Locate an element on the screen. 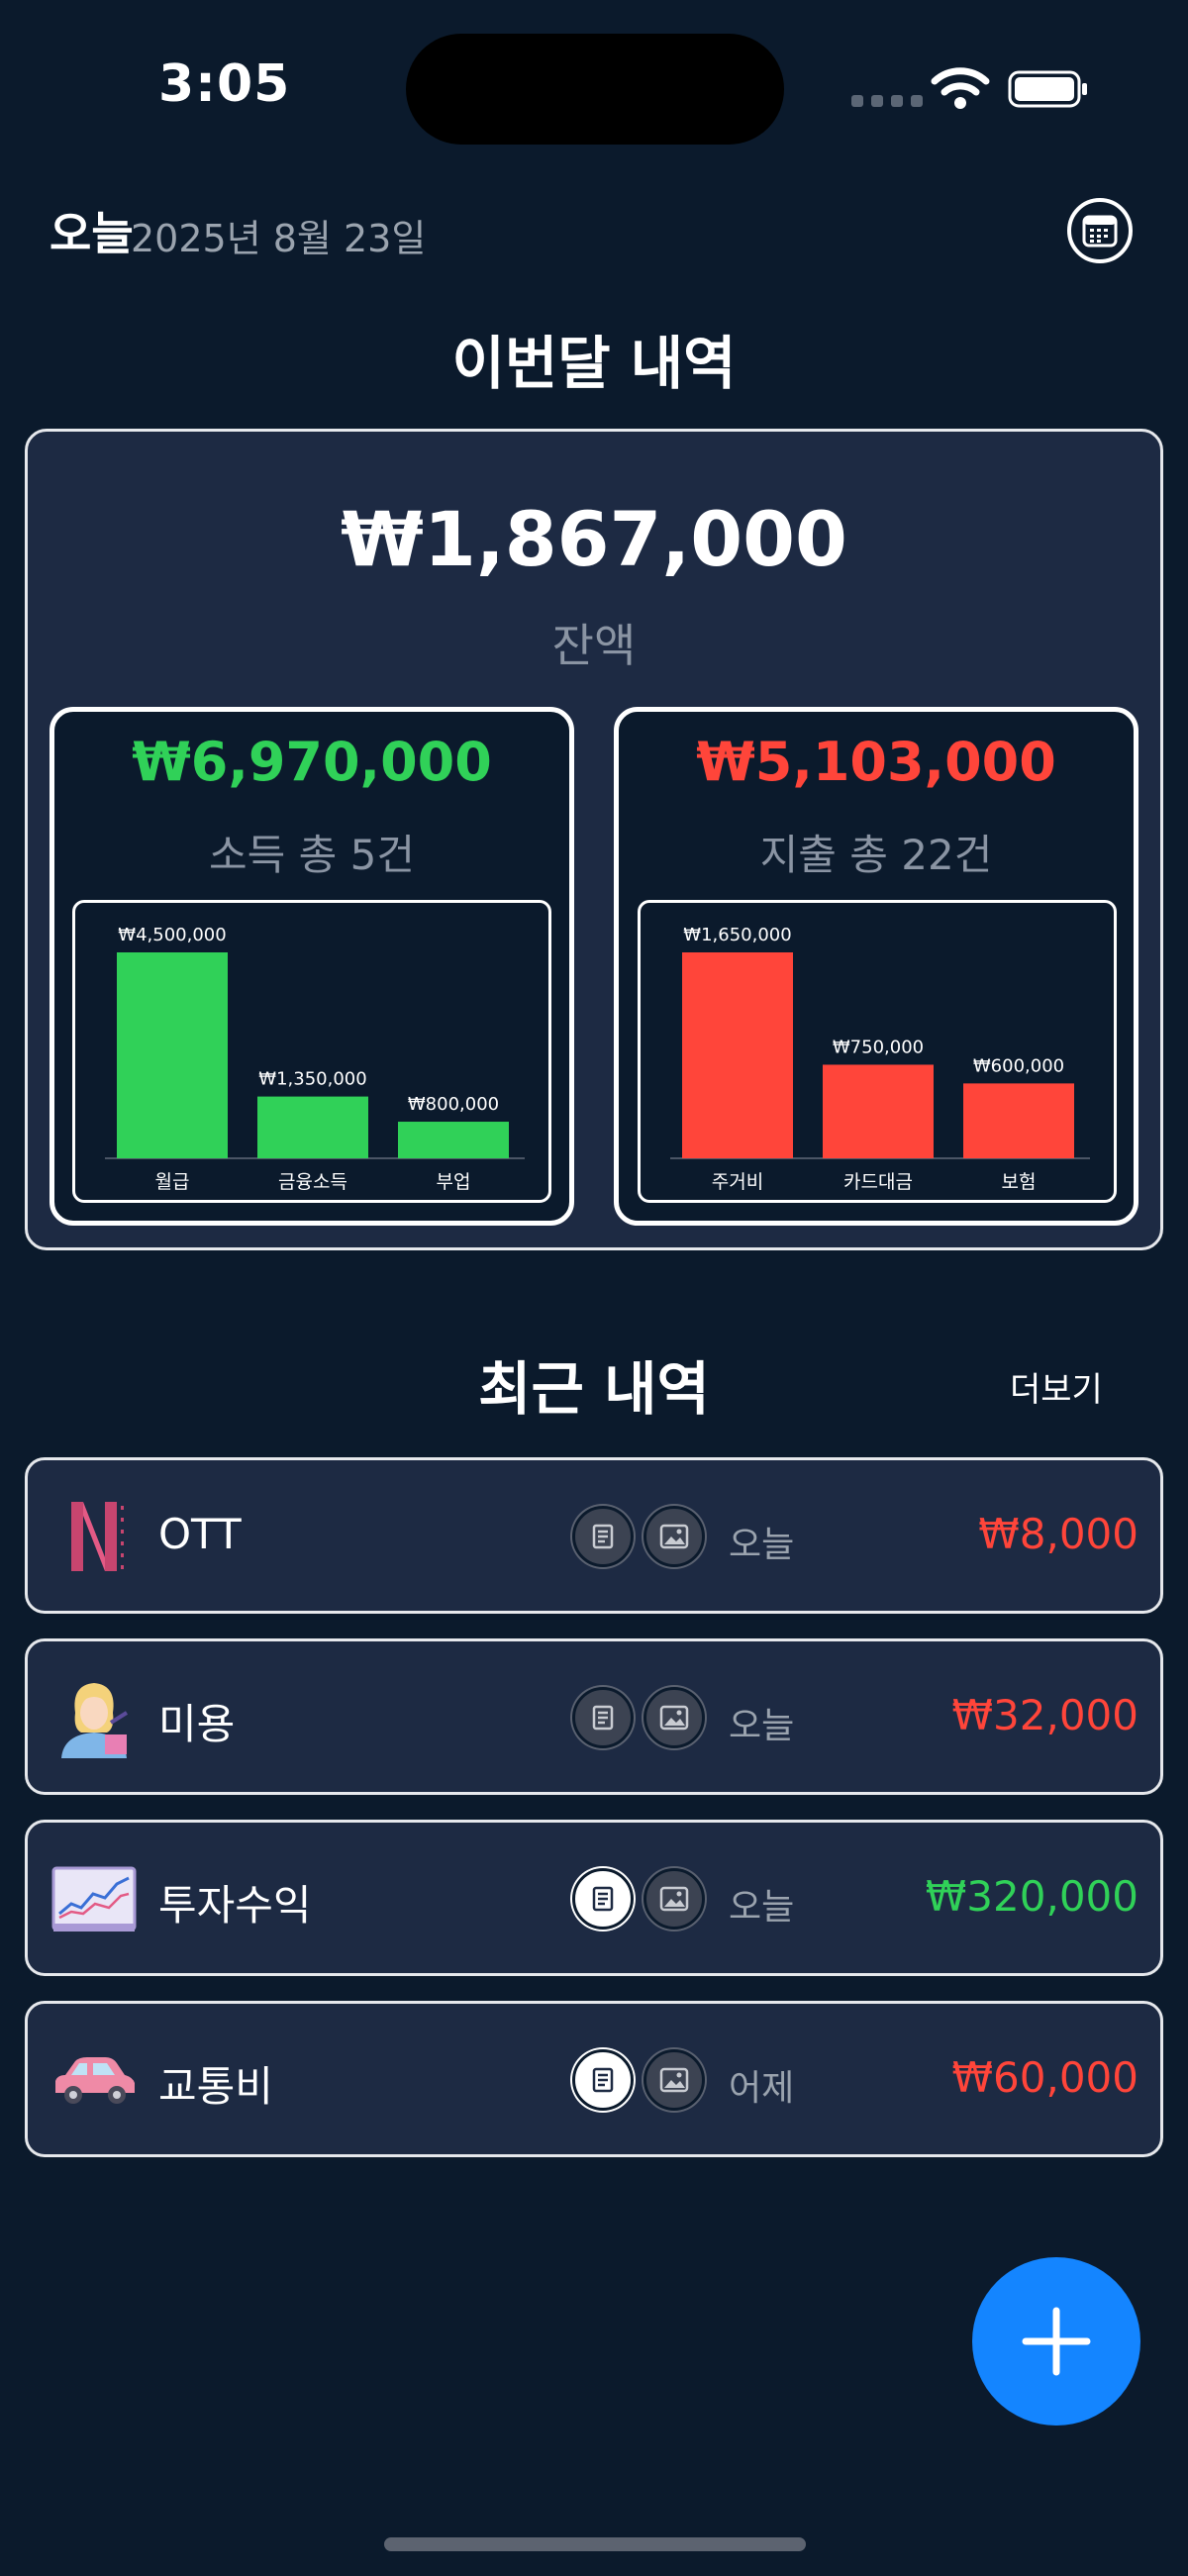 Image resolution: width=1188 pixels, height=2576 pixels. transaction-row: 미용 오늘 ₩32,000 is located at coordinates (594, 1717).